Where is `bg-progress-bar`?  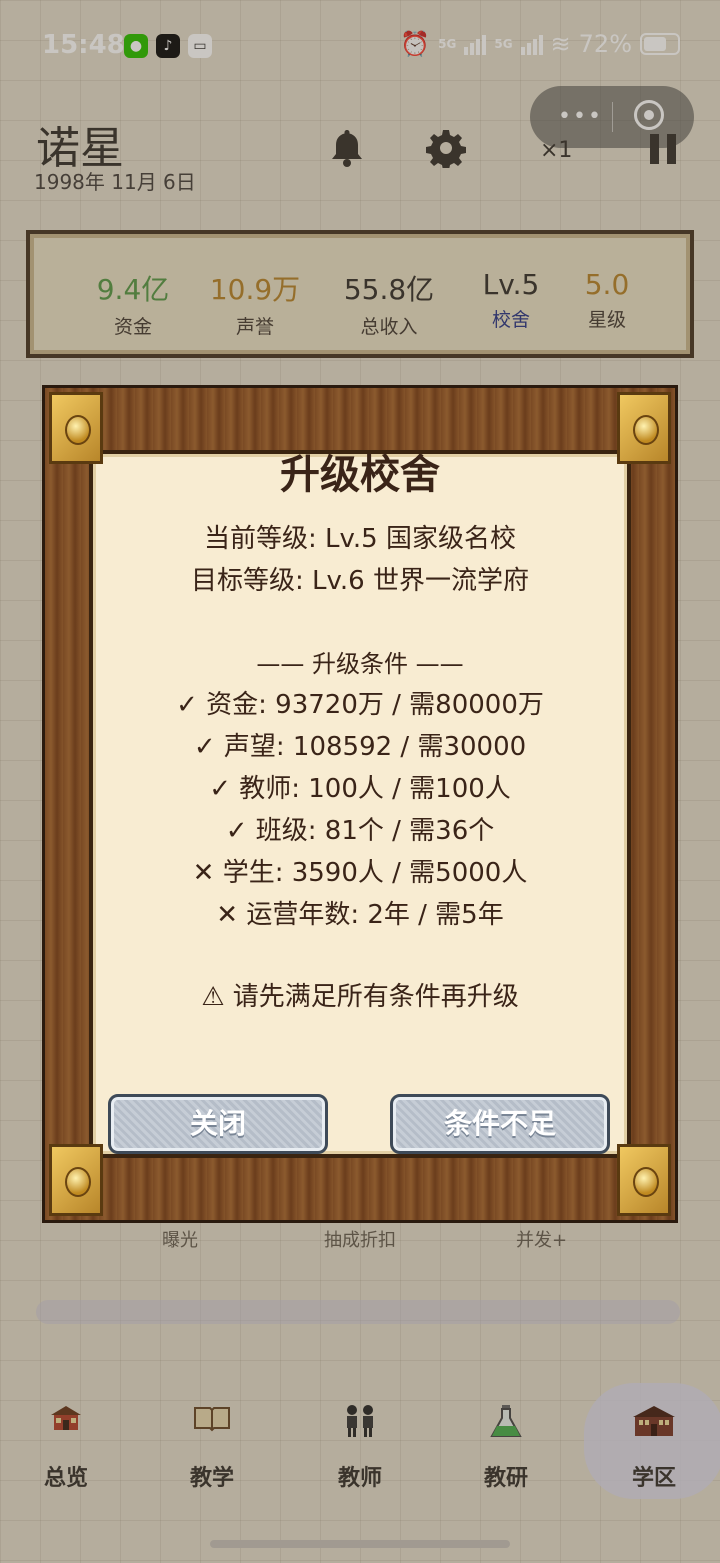 bg-progress-bar is located at coordinates (358, 1312).